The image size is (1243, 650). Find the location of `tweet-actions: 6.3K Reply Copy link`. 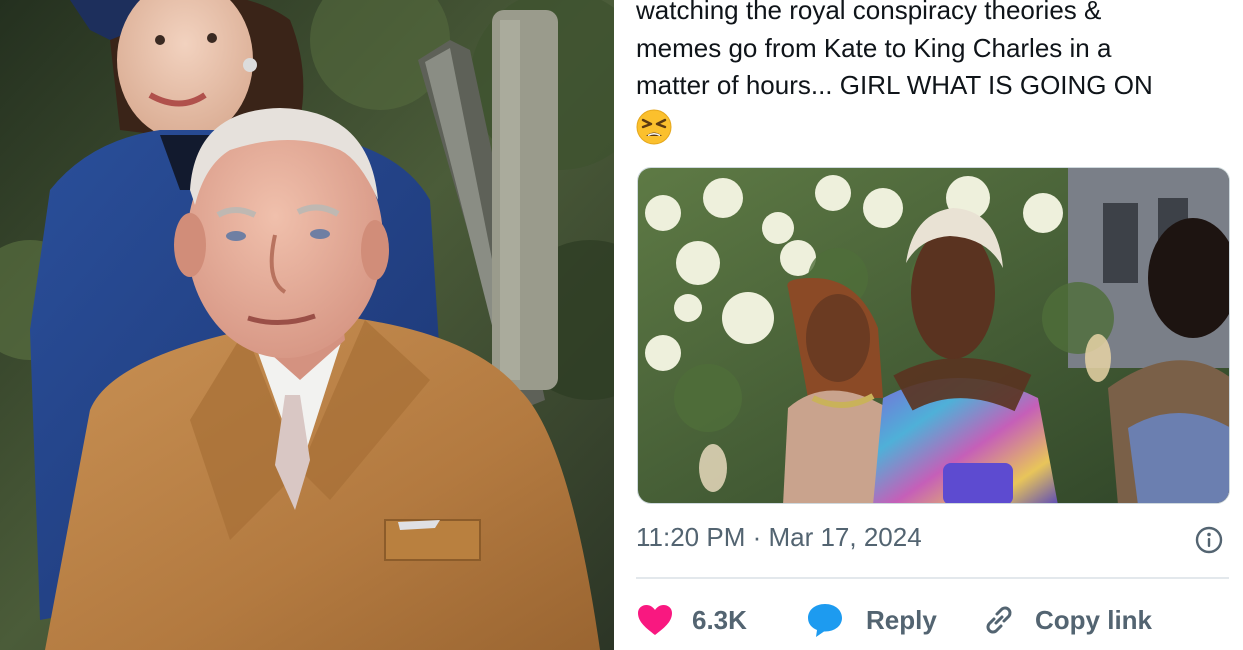

tweet-actions: 6.3K Reply Copy link is located at coordinates (936, 620).